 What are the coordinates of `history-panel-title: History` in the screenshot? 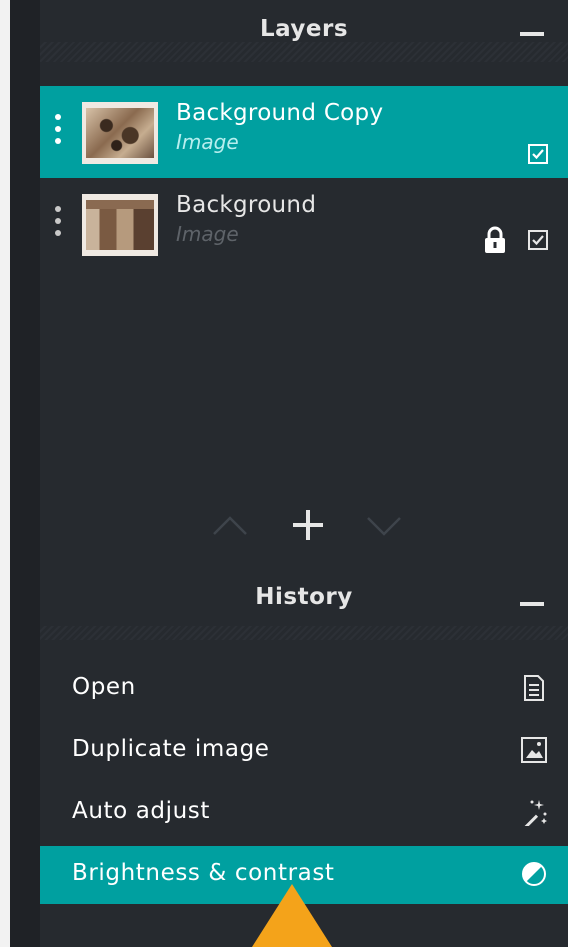 It's located at (304, 597).